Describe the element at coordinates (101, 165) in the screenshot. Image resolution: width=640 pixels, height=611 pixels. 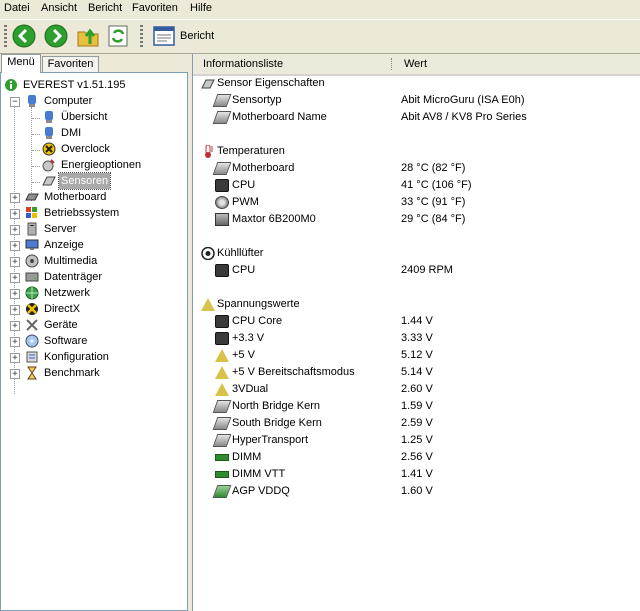
I see `tree-item-label: Energieoptionen` at that location.